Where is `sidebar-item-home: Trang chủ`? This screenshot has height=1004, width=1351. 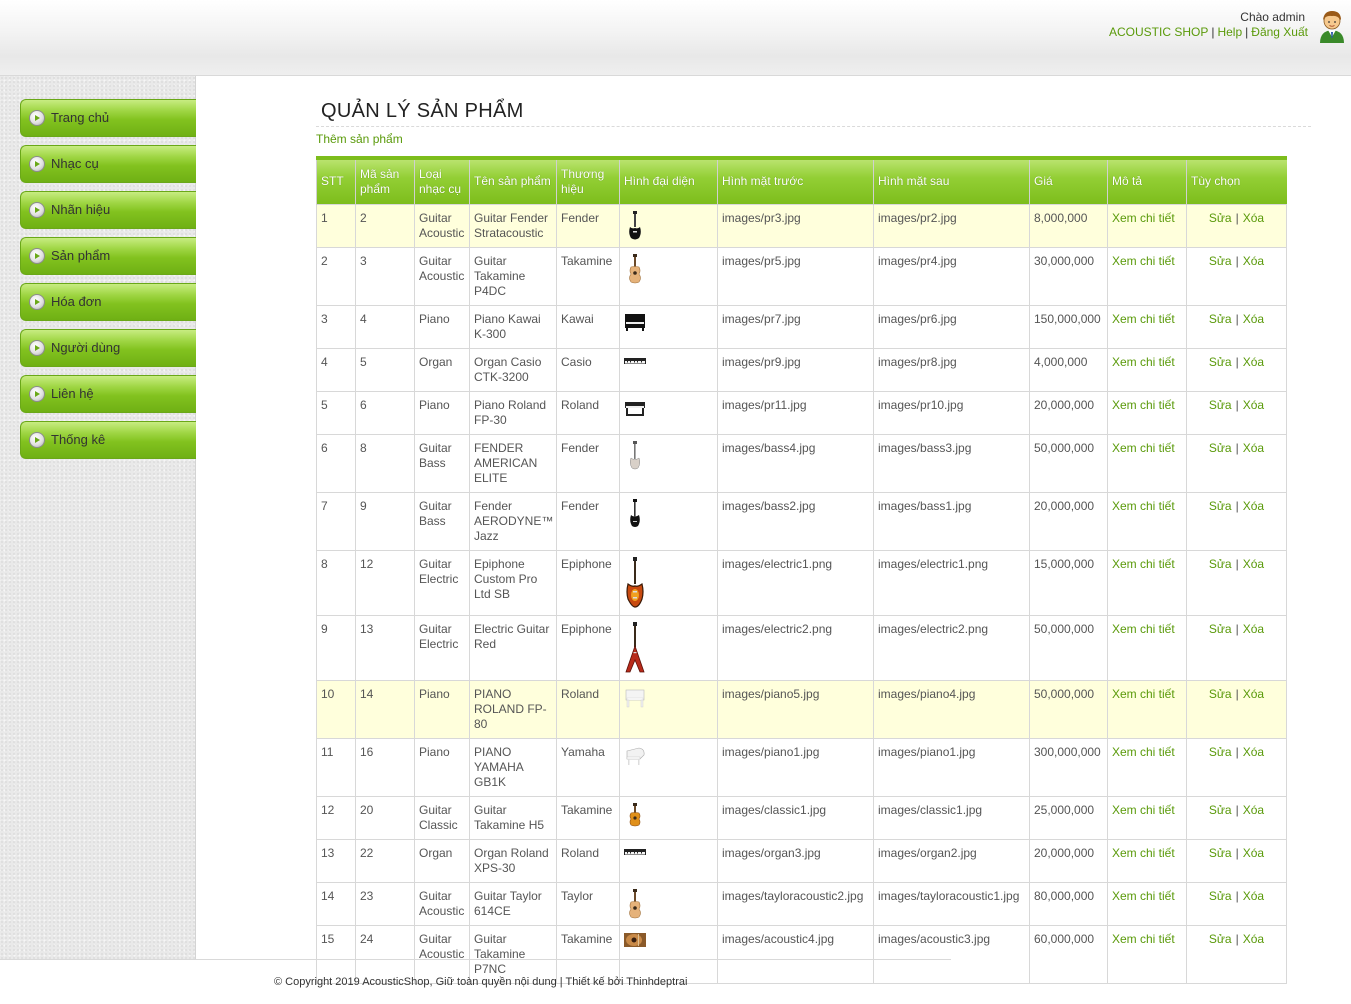 sidebar-item-home: Trang chủ is located at coordinates (108, 118).